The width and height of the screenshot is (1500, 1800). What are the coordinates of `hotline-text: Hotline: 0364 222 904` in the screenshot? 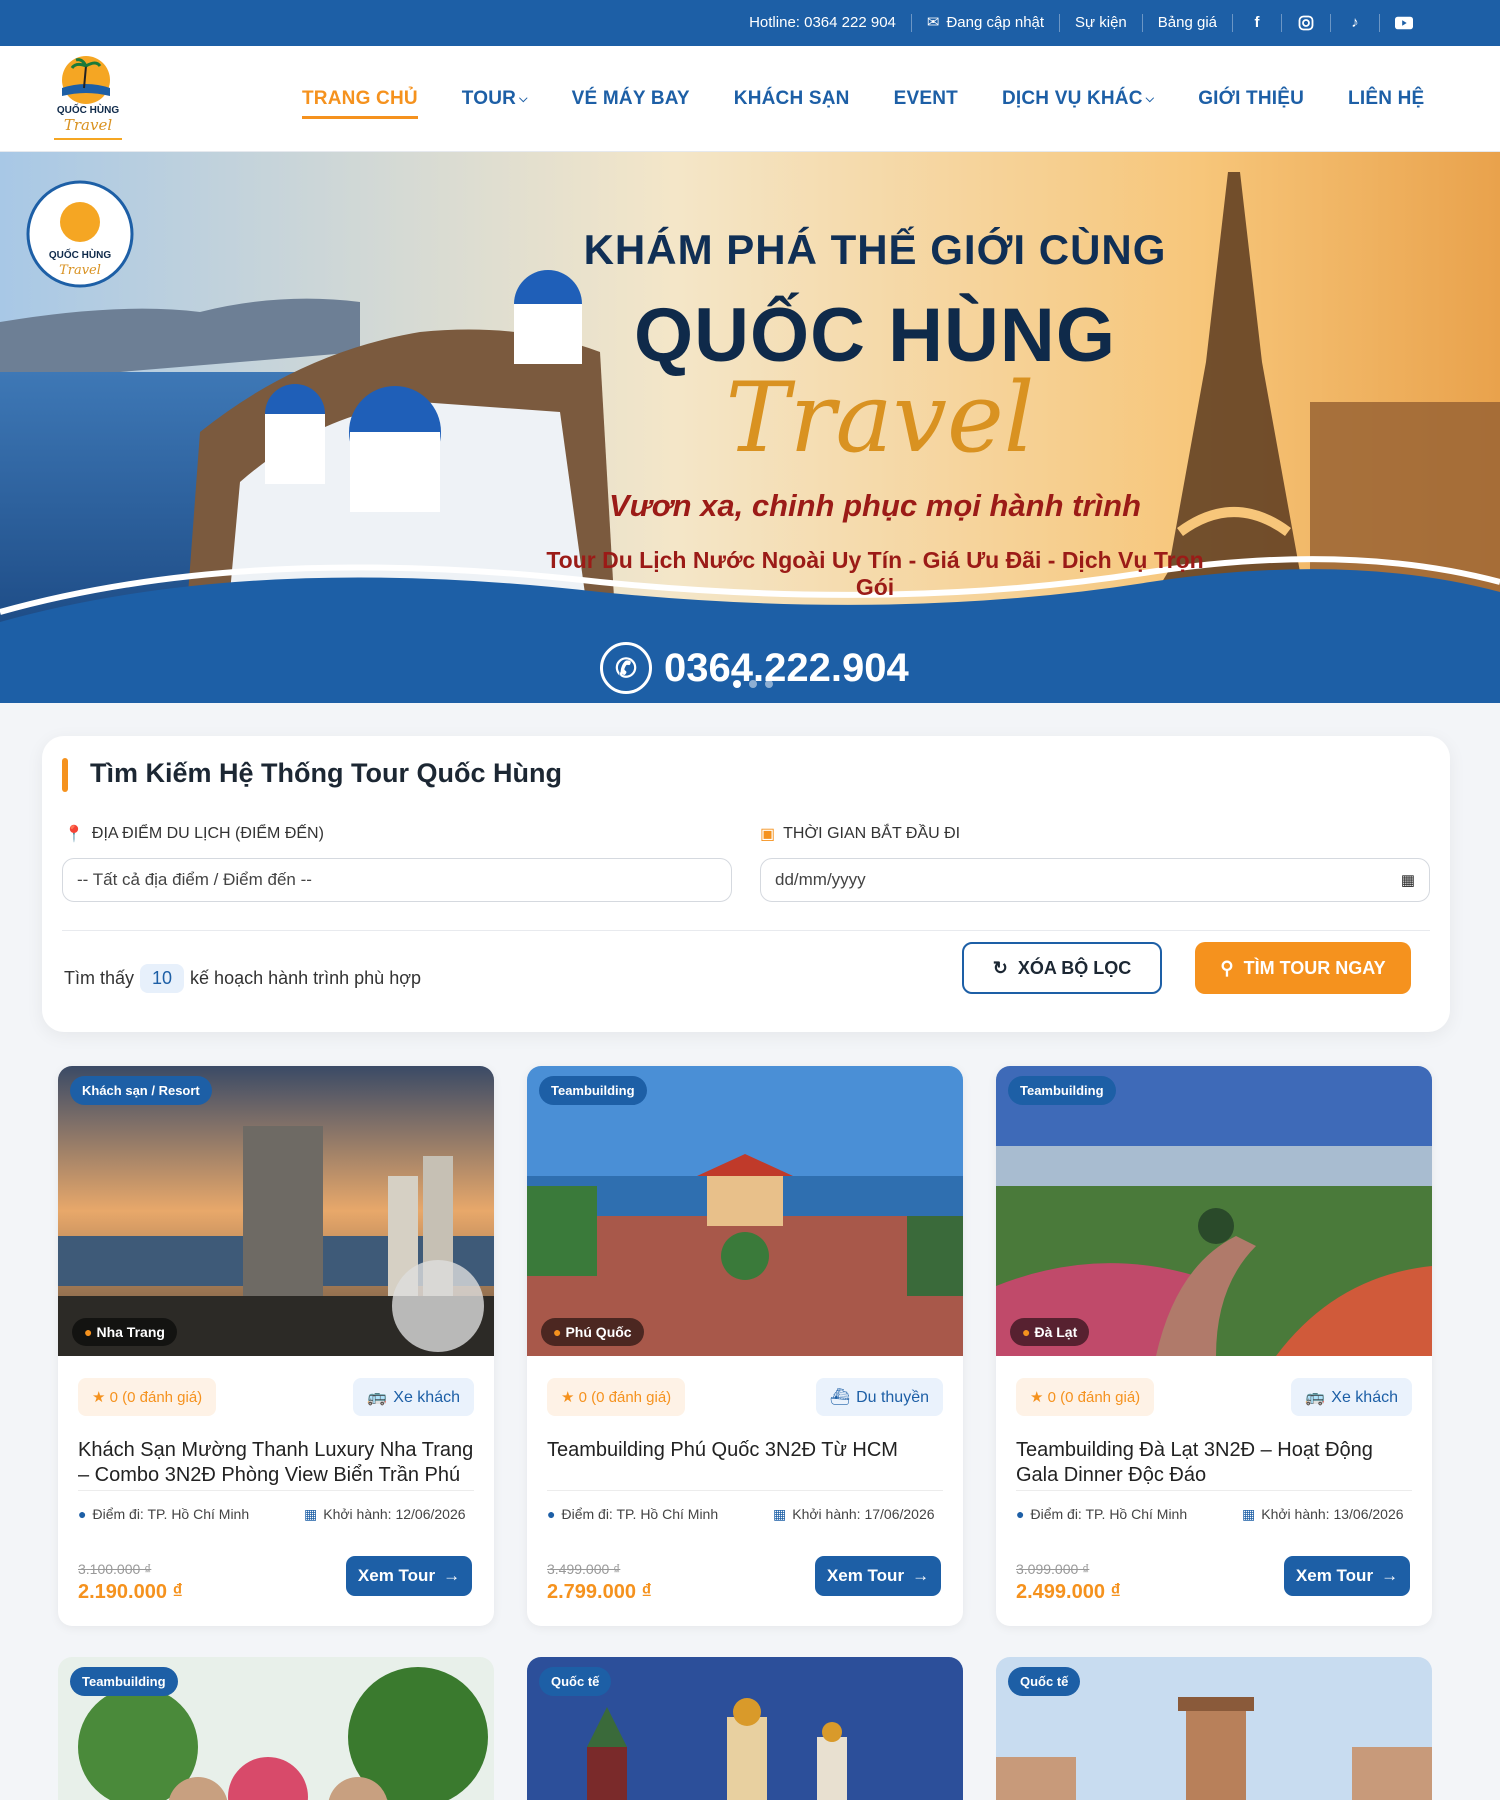 It's located at (822, 22).